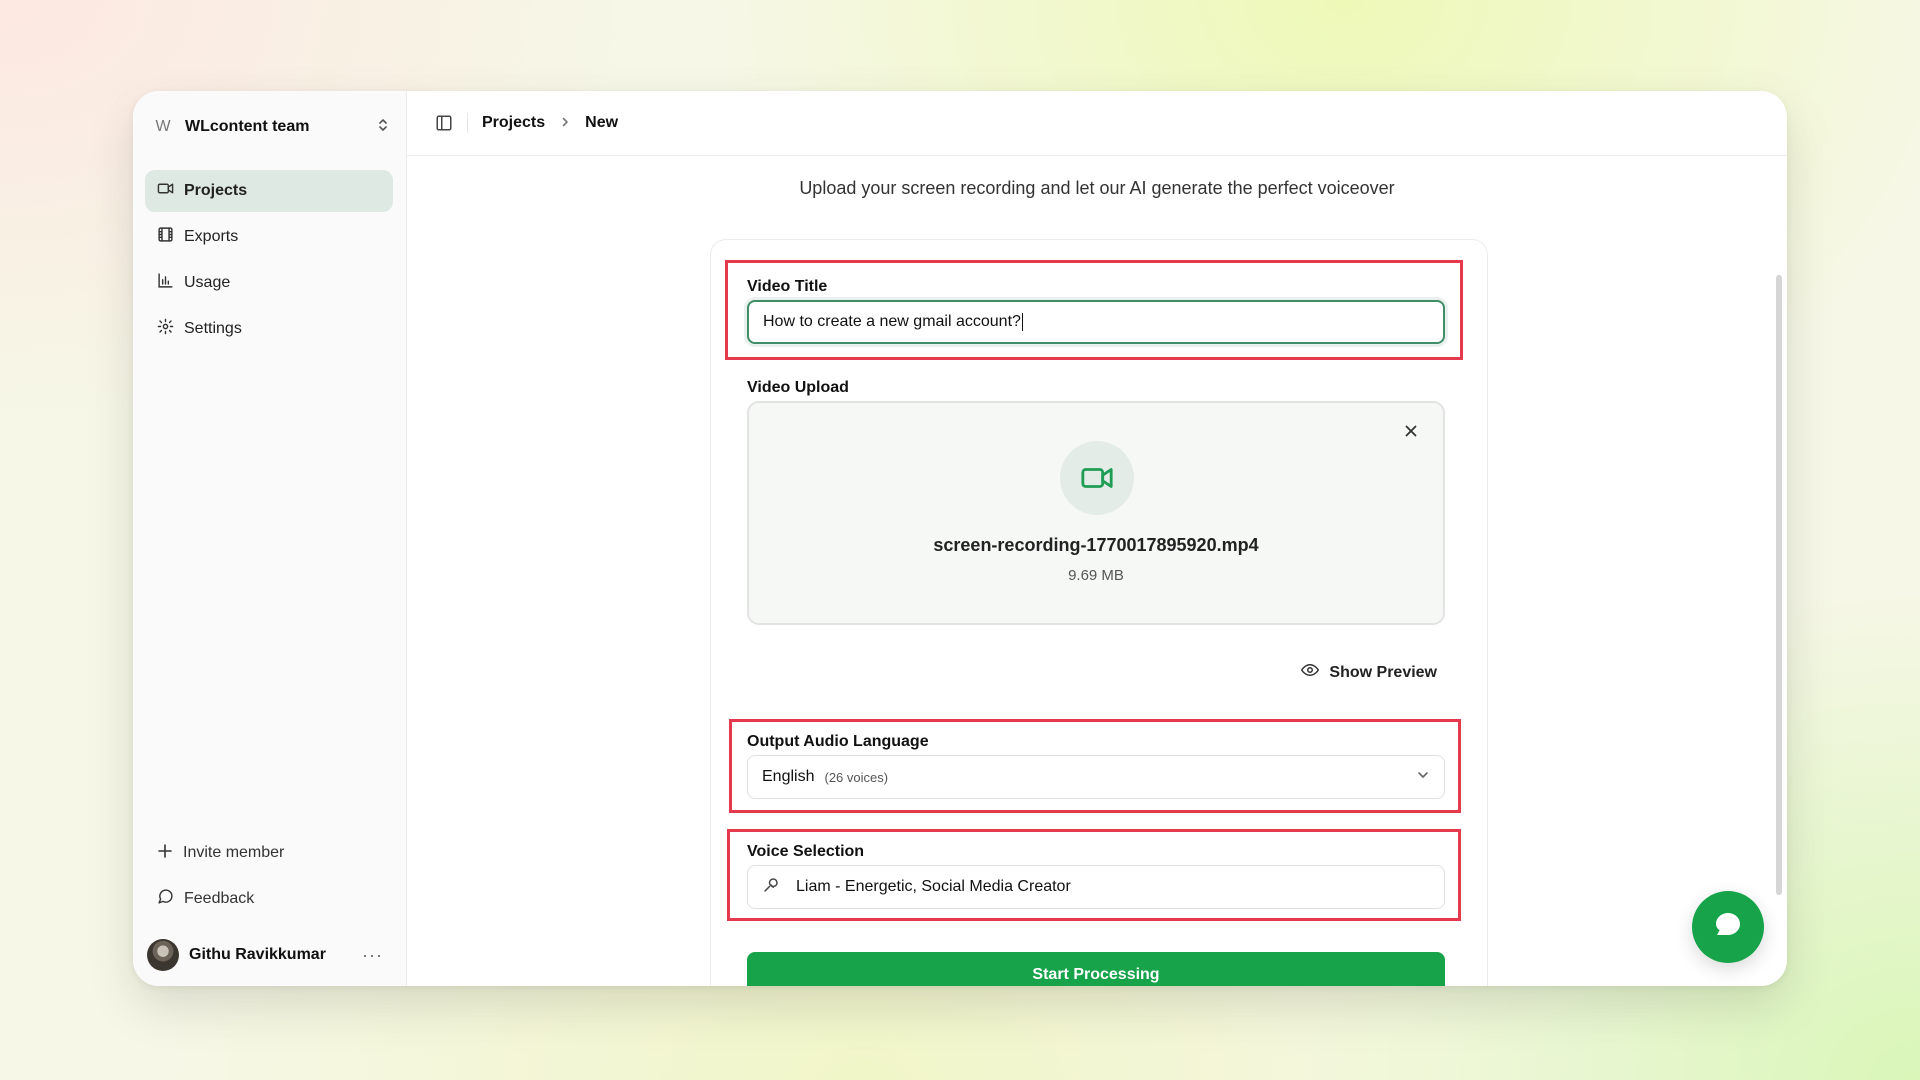 Image resolution: width=1920 pixels, height=1080 pixels. Describe the element at coordinates (788, 776) in the screenshot. I see `language-value: English` at that location.